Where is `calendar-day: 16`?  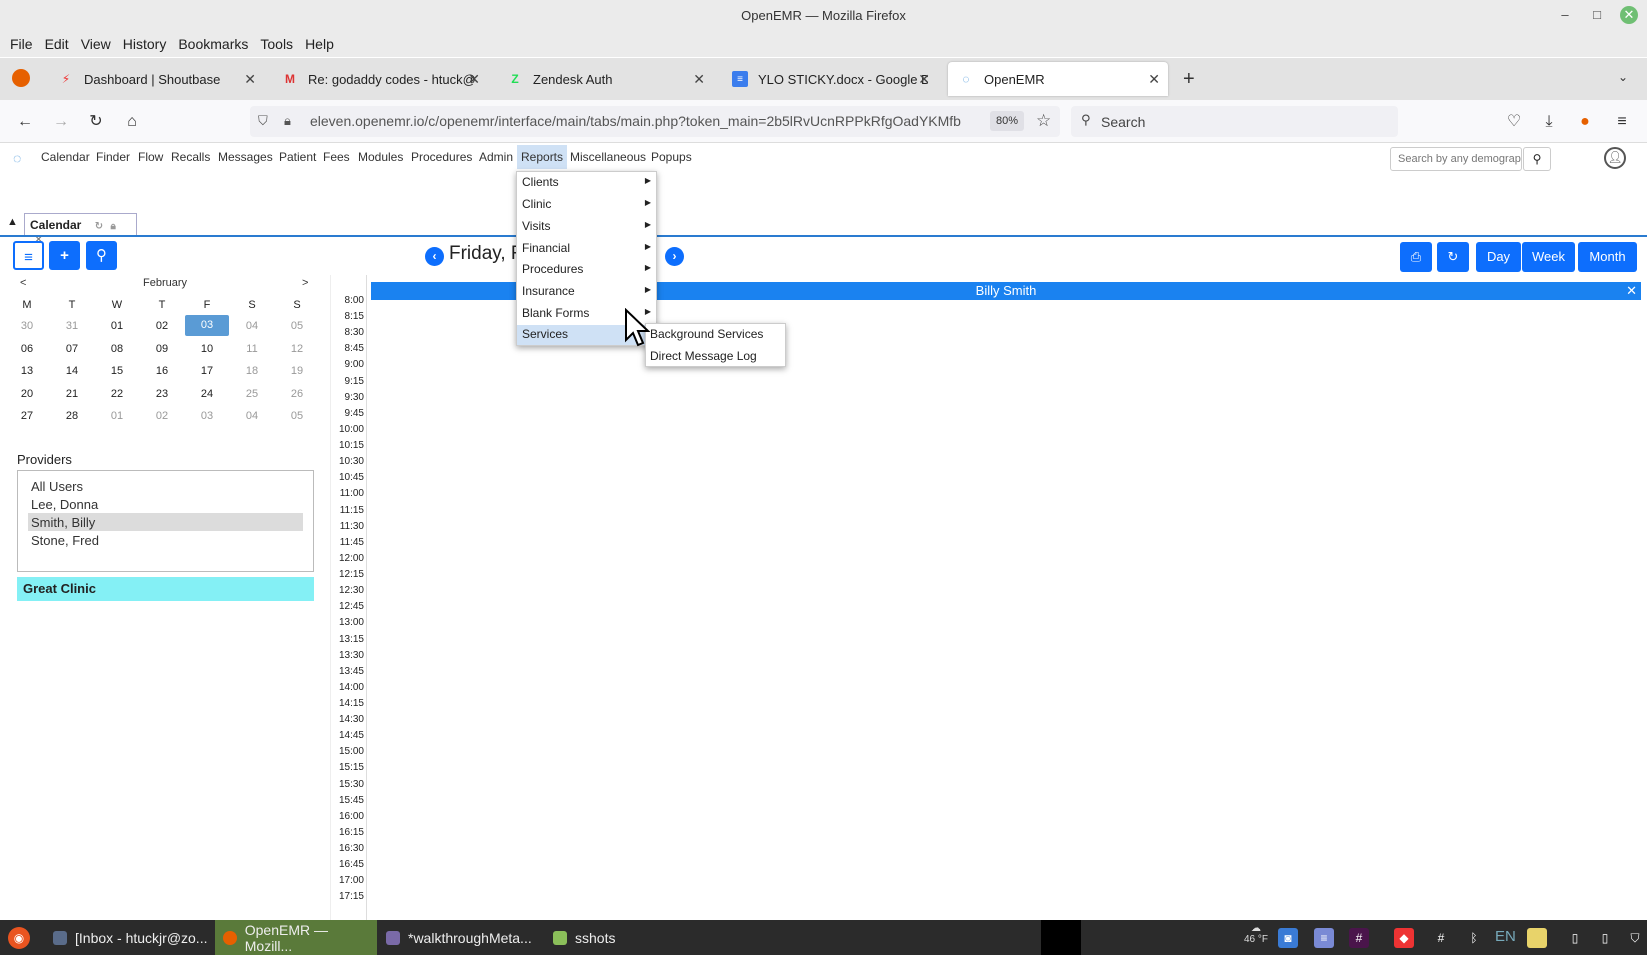 calendar-day: 16 is located at coordinates (162, 371).